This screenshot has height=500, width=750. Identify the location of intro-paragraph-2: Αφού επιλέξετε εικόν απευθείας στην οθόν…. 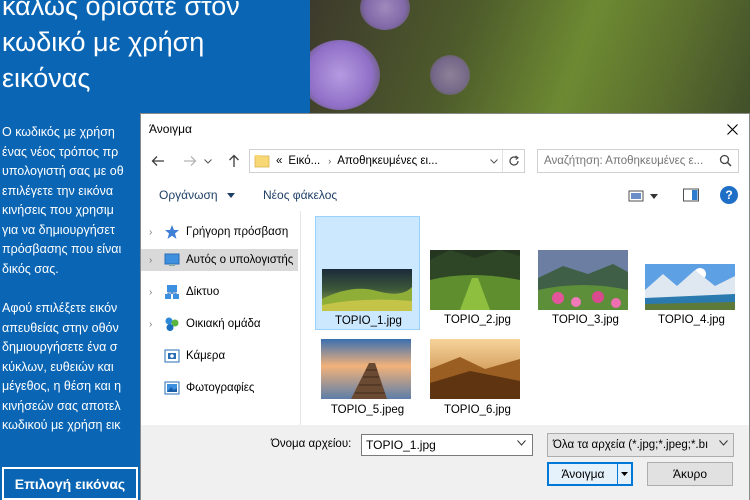
(62, 366).